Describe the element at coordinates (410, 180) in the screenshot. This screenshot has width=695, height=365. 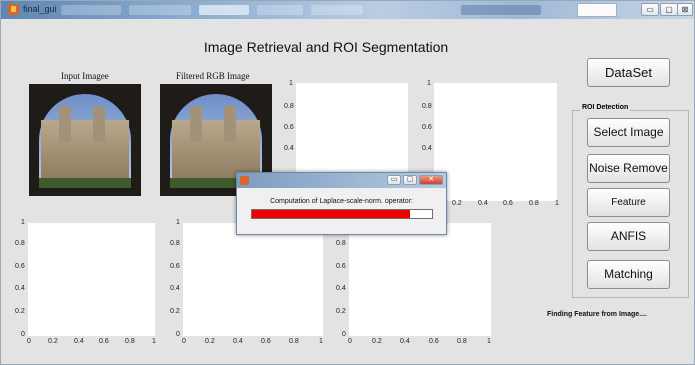
I see `dialog-maximize-button: ▢` at that location.